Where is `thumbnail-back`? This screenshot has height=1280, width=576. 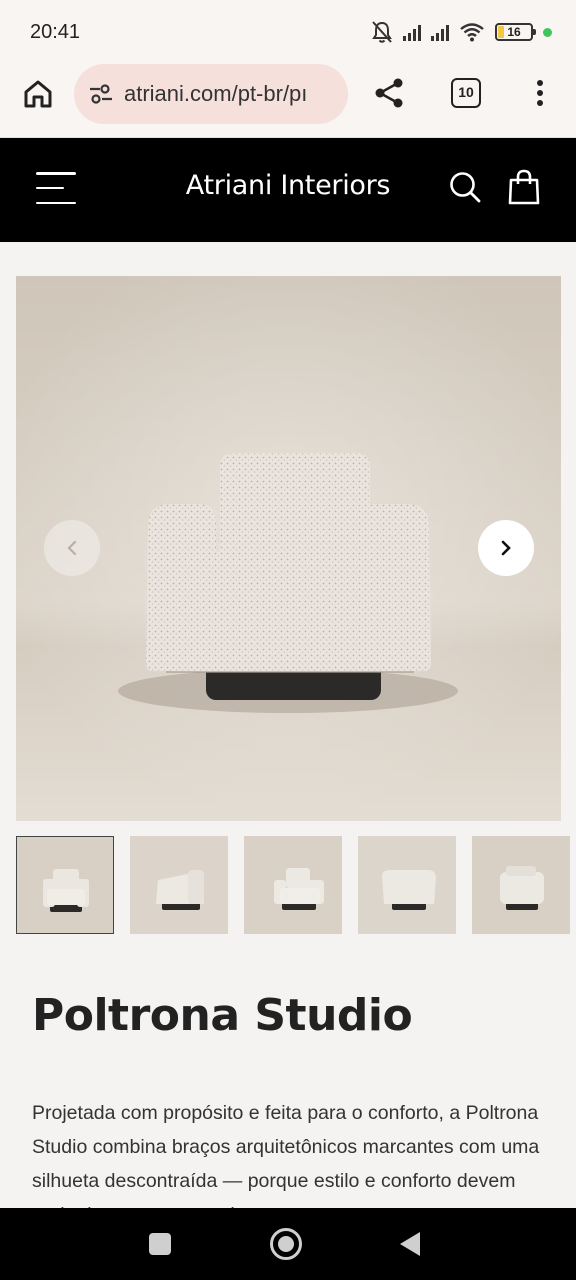
thumbnail-back is located at coordinates (521, 885).